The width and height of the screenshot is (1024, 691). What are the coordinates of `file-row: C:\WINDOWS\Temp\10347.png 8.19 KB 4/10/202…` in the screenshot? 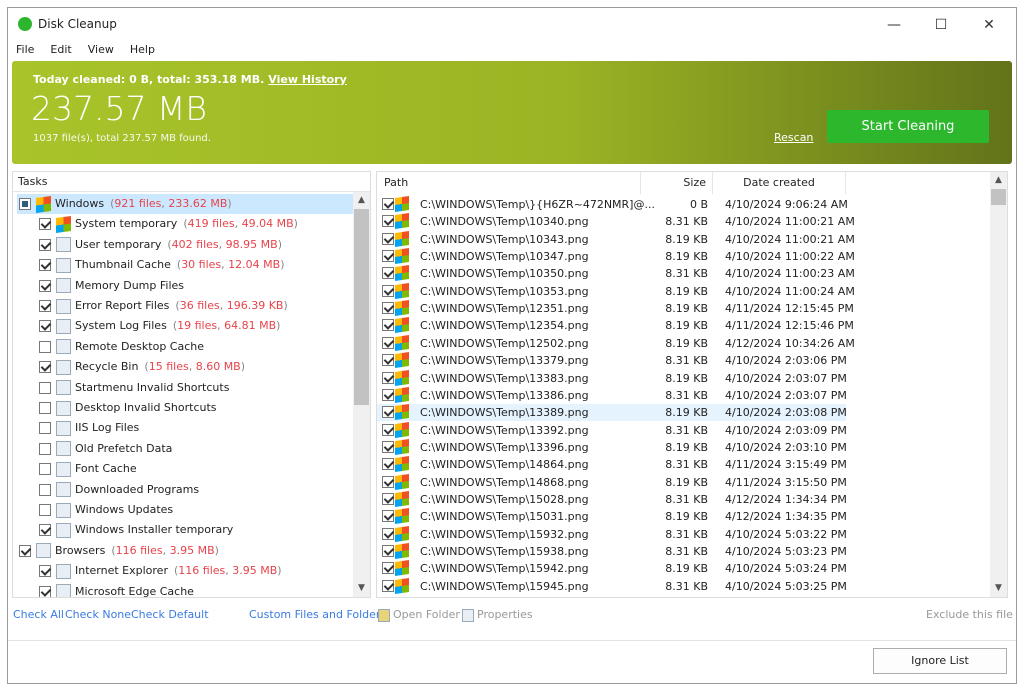 It's located at (616, 256).